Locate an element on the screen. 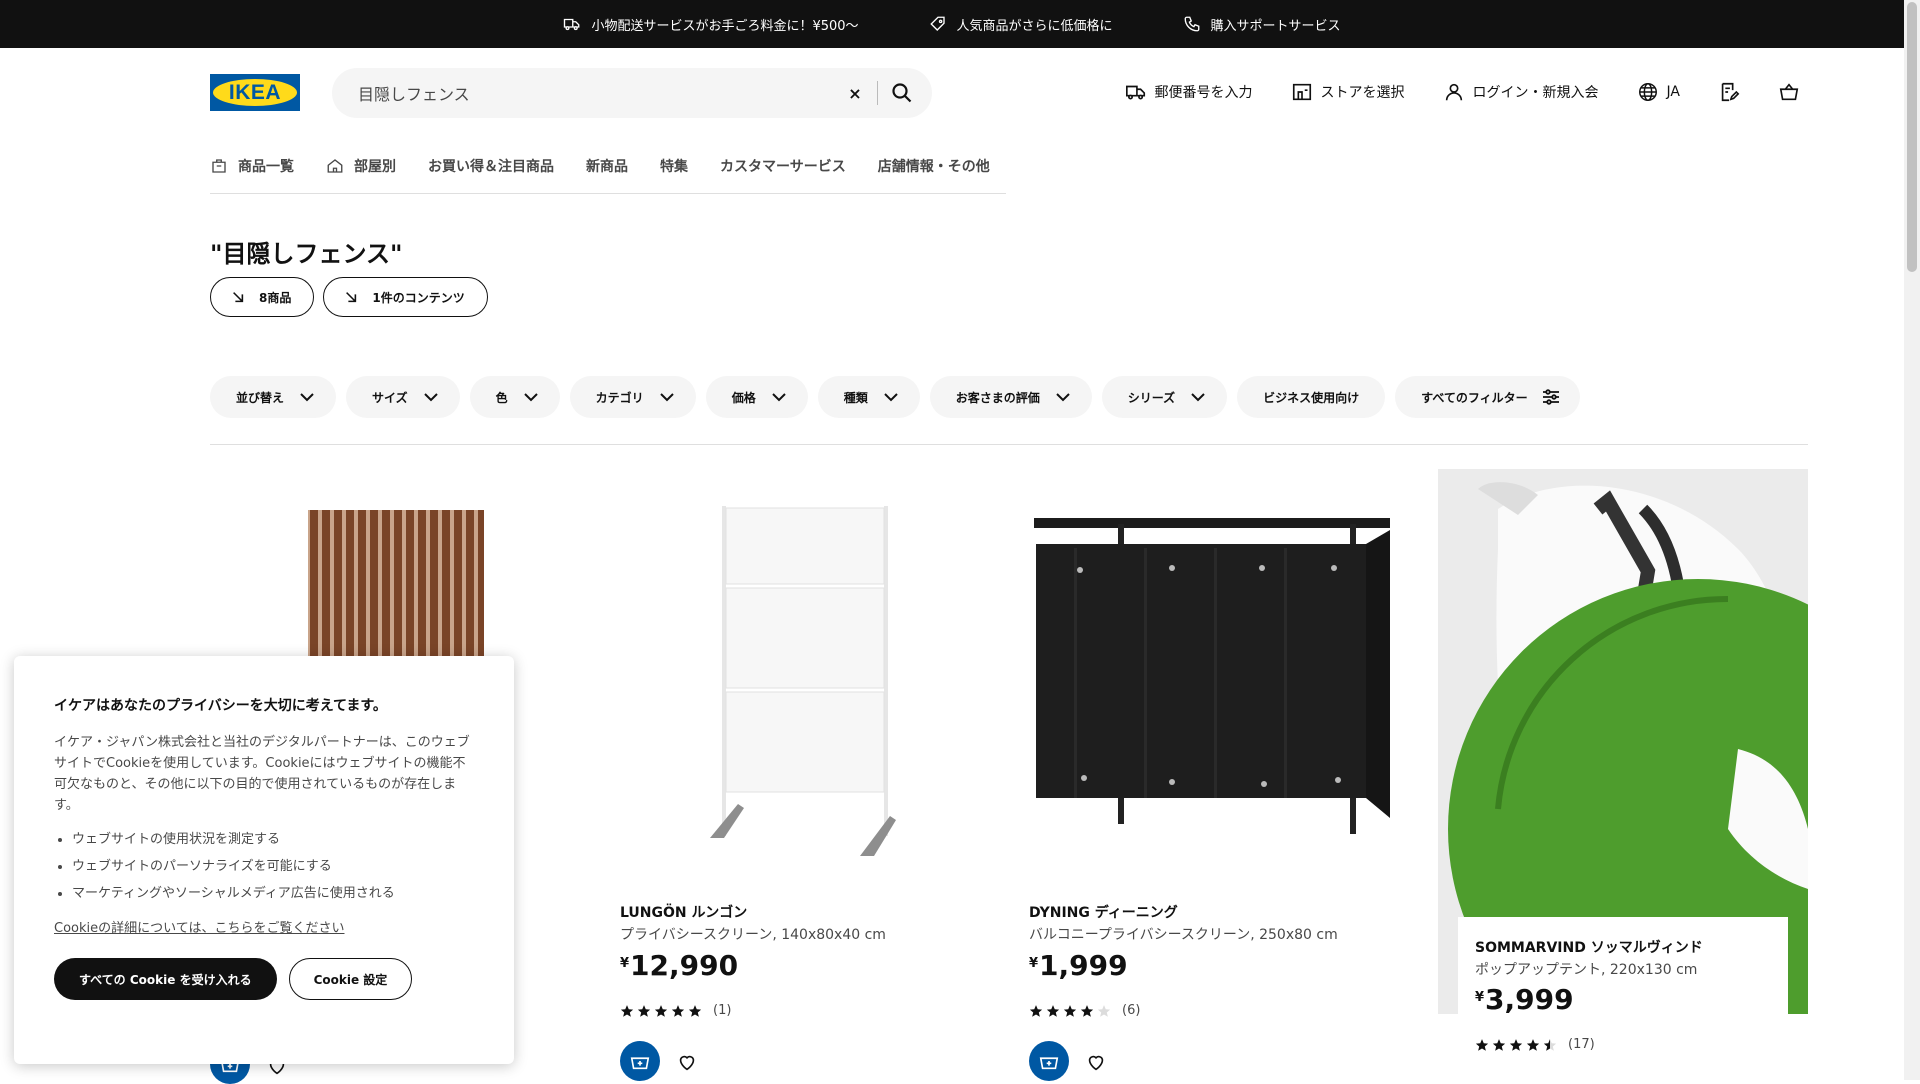 The height and width of the screenshot is (1084, 1920). cookie-title: イケアはあなたのプライバシーを大切に考えてます。 is located at coordinates (220, 706).